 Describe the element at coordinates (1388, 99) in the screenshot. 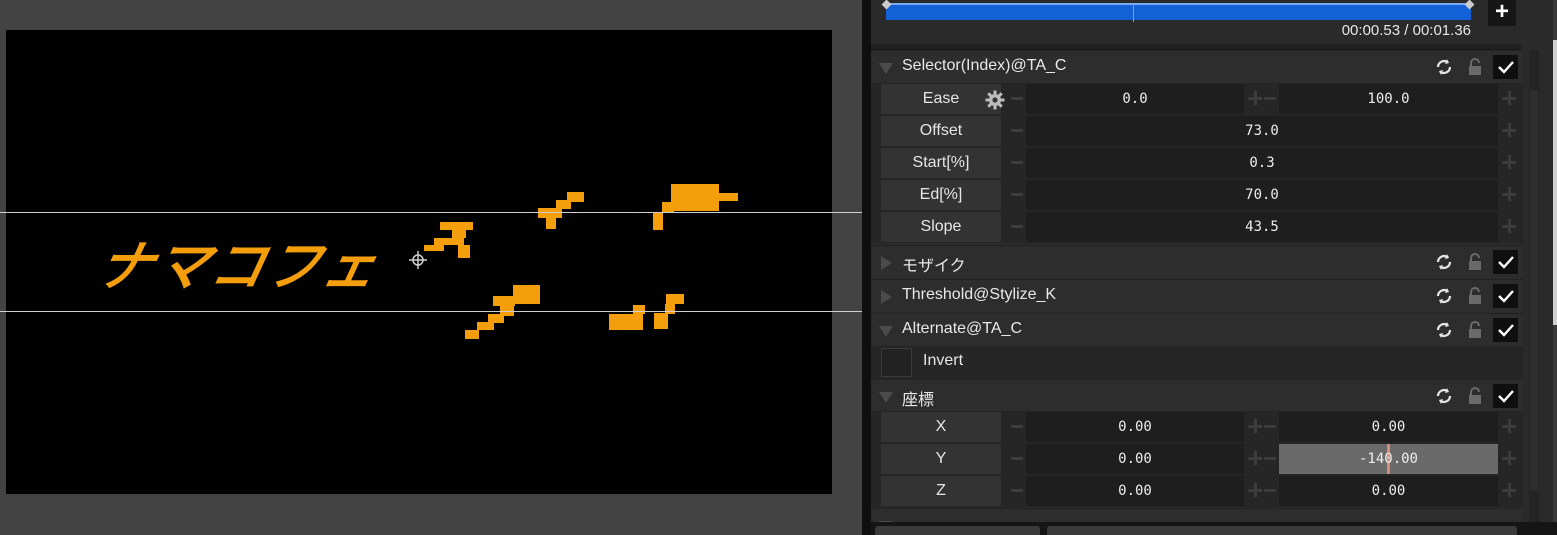

I see `ease-end-input: 100.0` at that location.